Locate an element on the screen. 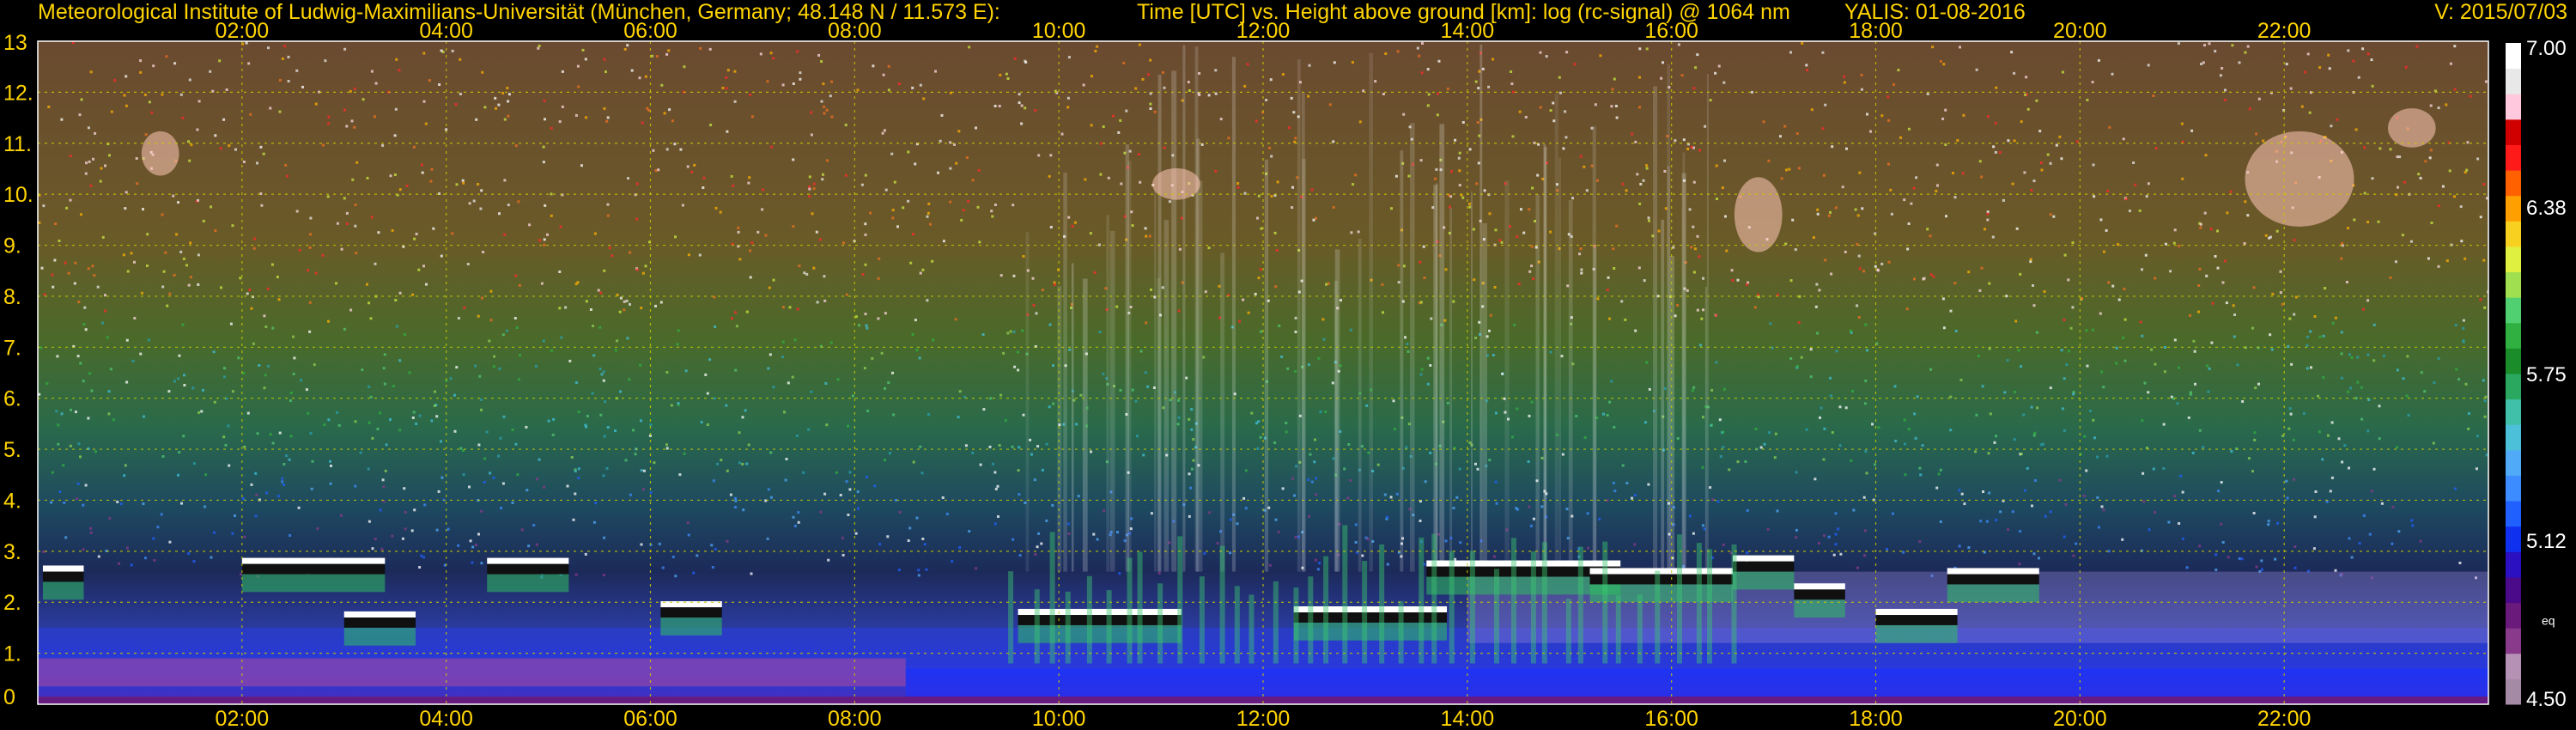 This screenshot has width=2576, height=730. x-tick-label-top: 22:00 is located at coordinates (2284, 31).